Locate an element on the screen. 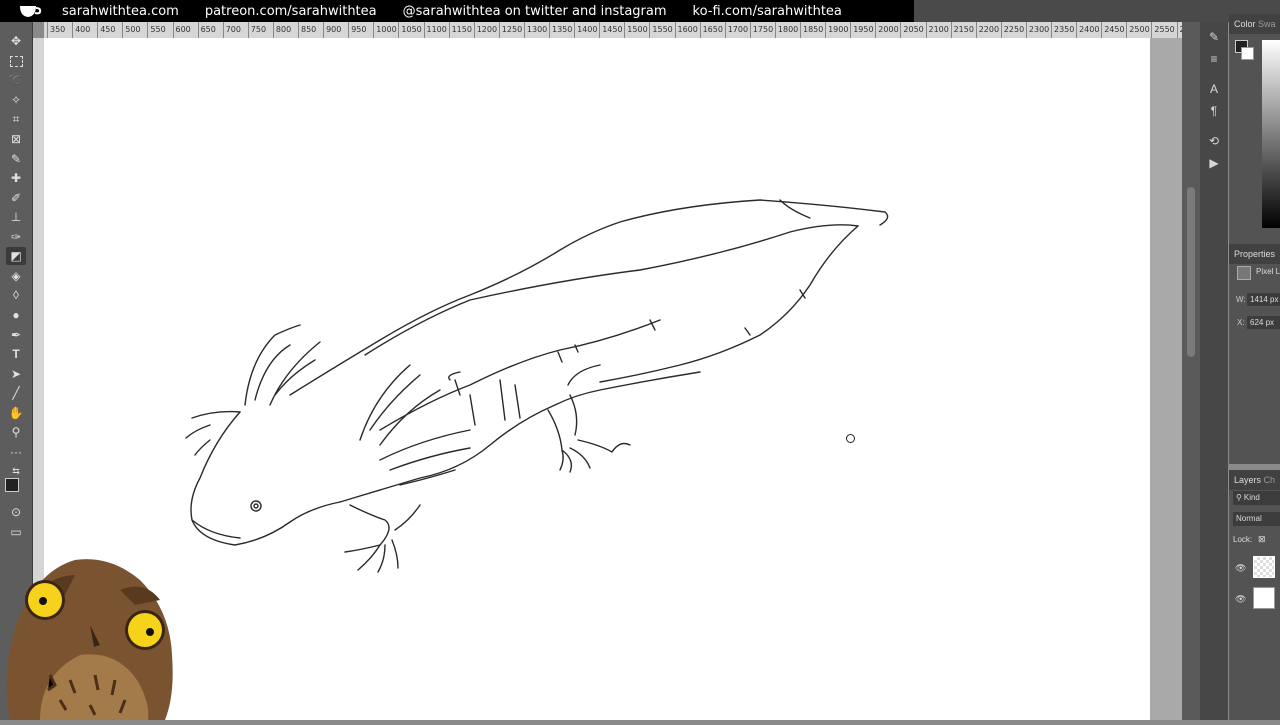 This screenshot has width=1280, height=725. ruler-tick: 2100 is located at coordinates (937, 30).